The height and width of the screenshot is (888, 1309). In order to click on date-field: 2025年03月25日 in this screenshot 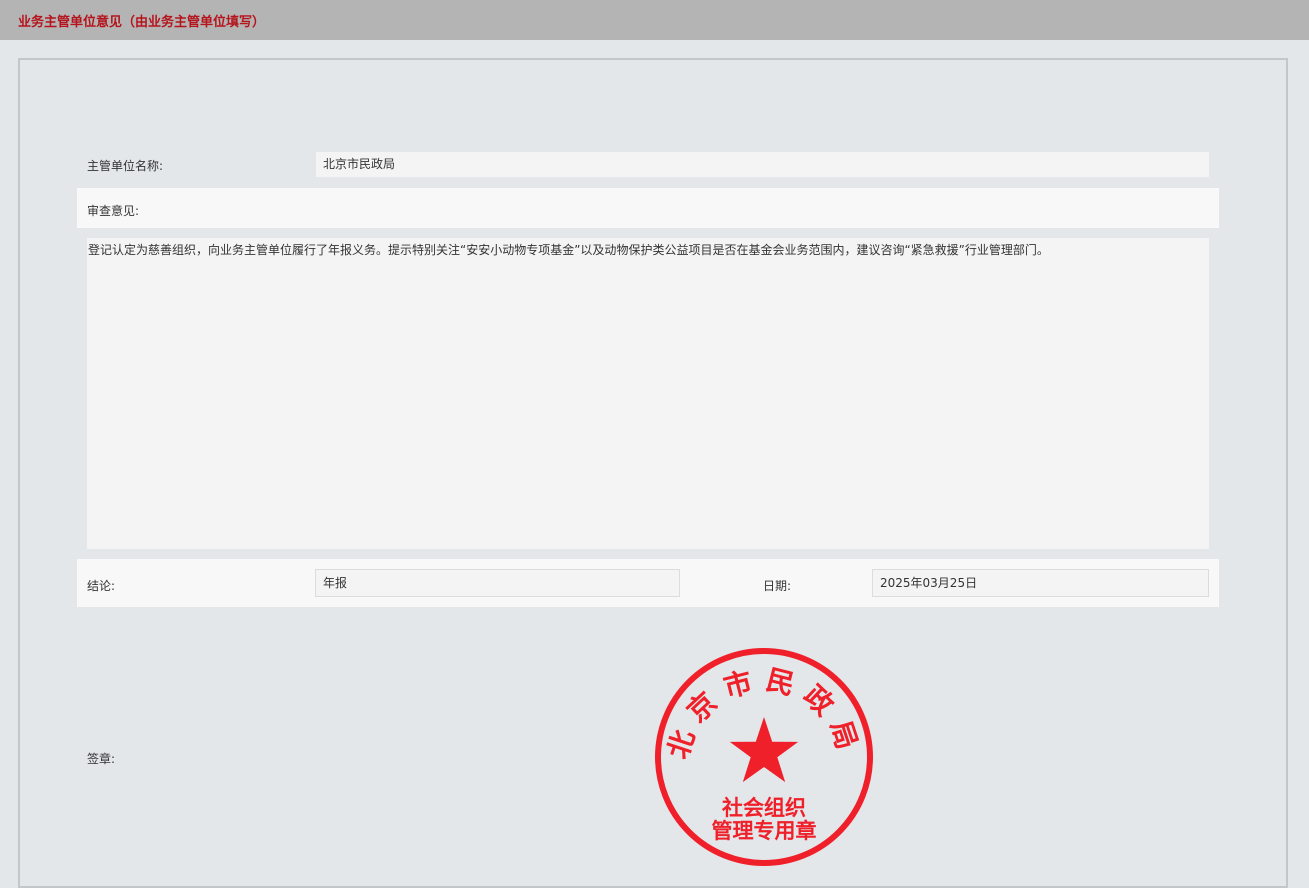, I will do `click(1040, 583)`.